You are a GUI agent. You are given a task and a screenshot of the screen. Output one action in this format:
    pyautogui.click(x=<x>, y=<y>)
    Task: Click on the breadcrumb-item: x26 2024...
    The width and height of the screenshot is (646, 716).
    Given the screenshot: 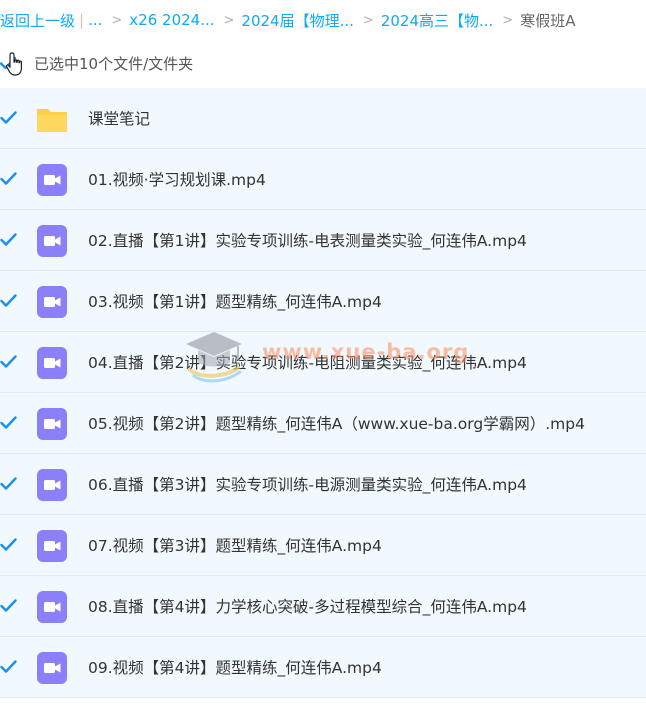 What is the action you would take?
    pyautogui.click(x=171, y=20)
    